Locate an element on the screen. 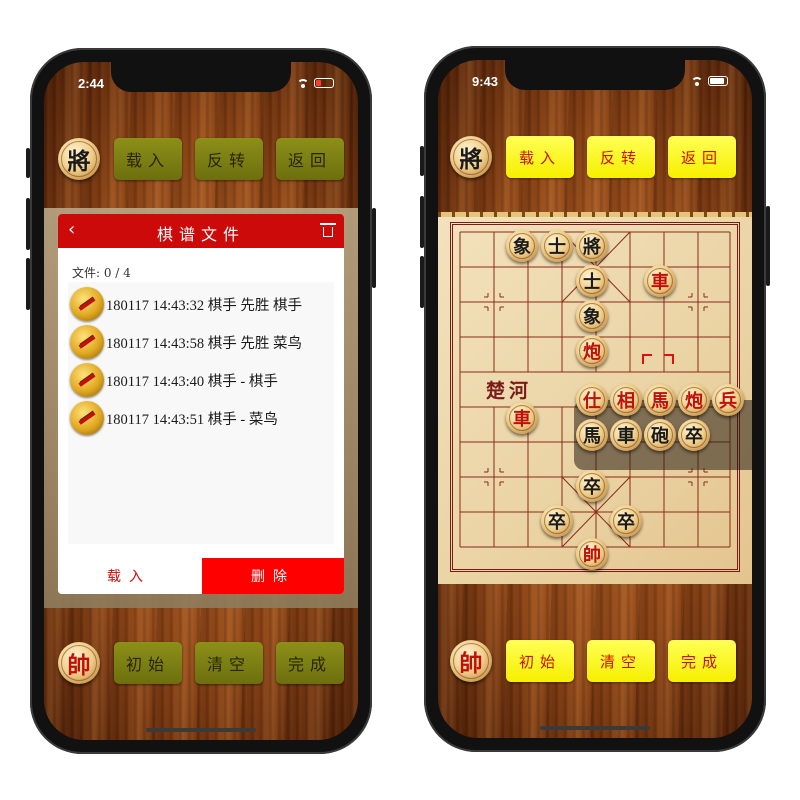 The height and width of the screenshot is (800, 800). file-item: 180117 14:43:32 棋手 先胜 棋手 is located at coordinates (202, 304).